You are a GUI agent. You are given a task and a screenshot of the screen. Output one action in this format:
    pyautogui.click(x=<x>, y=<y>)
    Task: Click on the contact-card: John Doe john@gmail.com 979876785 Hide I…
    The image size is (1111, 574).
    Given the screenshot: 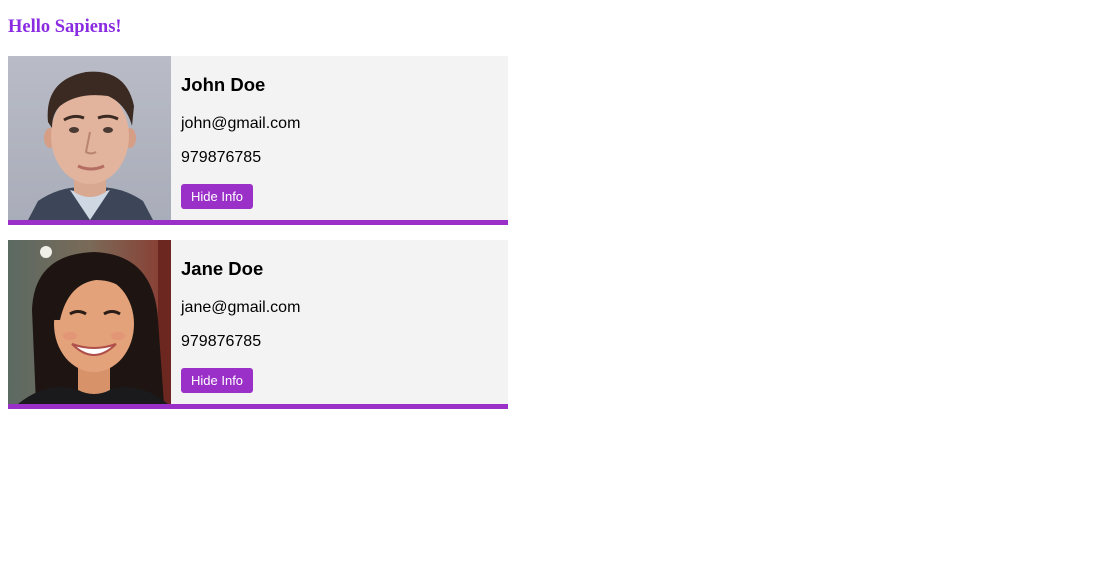 What is the action you would take?
    pyautogui.click(x=258, y=140)
    